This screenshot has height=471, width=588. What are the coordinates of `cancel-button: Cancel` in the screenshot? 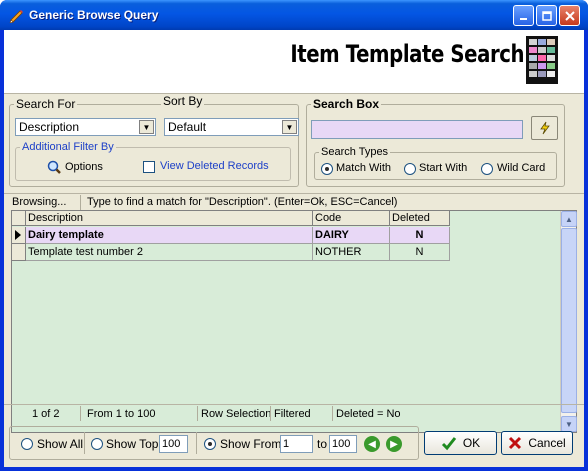 It's located at (537, 443).